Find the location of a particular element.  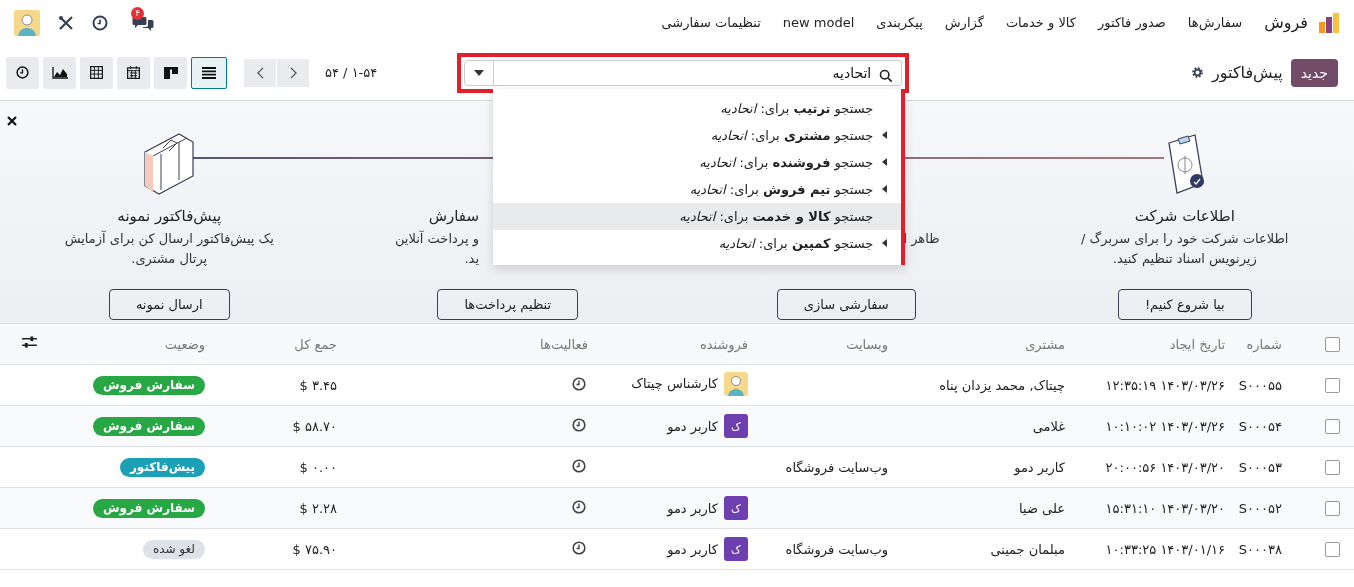

column-header: تاریخ ایجاد is located at coordinates (1197, 344).